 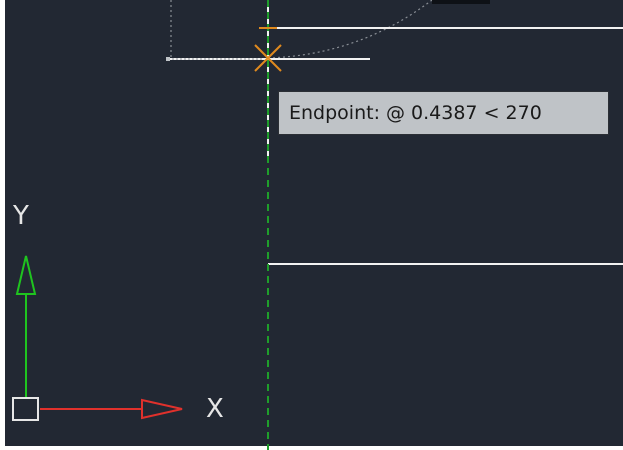 I want to click on clipped-element, so click(x=461, y=2).